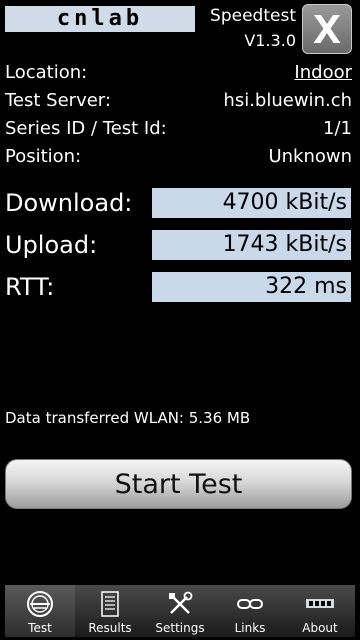  I want to click on data-transferred-text: Data transferred WLAN: 5.36 MB, so click(128, 418).